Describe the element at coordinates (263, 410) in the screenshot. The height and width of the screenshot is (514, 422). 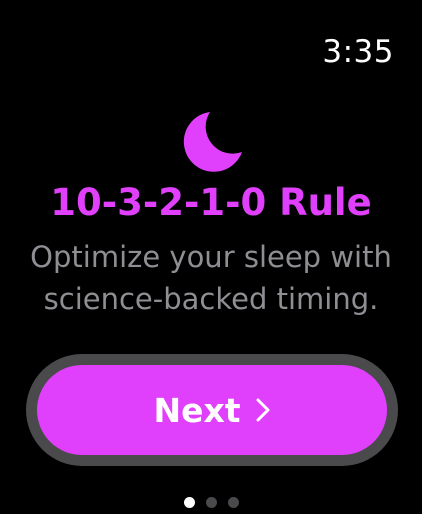
I see `chevron-right-icon` at that location.